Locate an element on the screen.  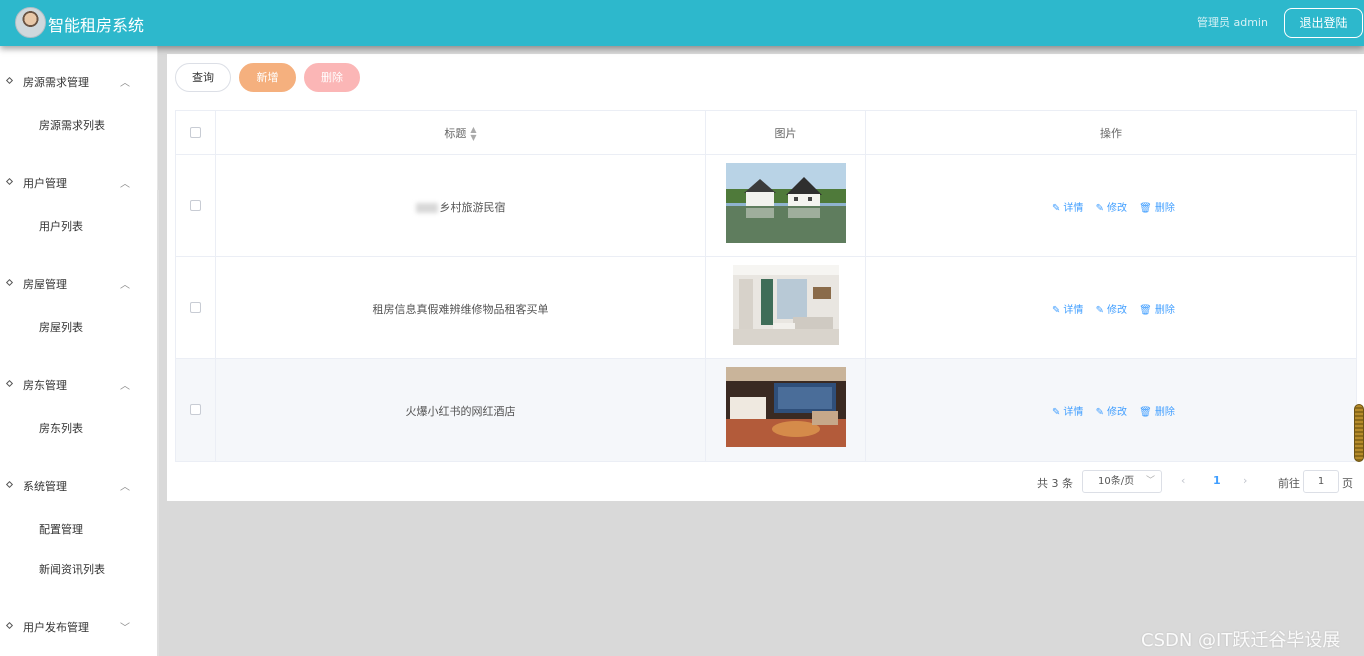
header-check-cell is located at coordinates (196, 132).